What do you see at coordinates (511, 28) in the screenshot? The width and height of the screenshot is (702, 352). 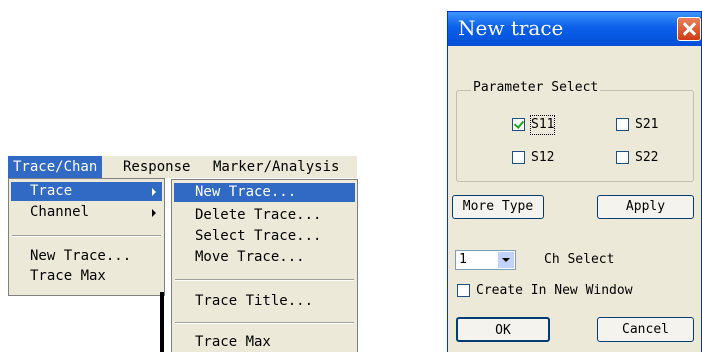 I see `dialog-title: New trace` at bounding box center [511, 28].